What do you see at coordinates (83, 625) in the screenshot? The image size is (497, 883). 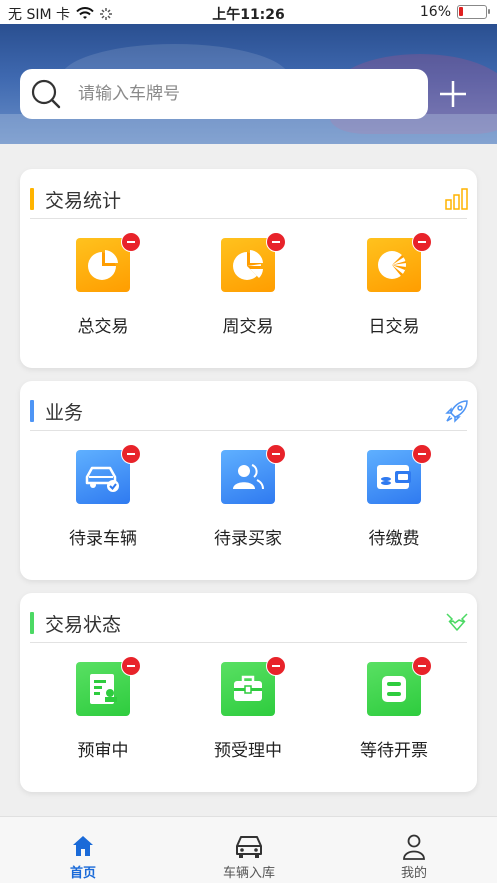 I see `section-title: 交易状态` at bounding box center [83, 625].